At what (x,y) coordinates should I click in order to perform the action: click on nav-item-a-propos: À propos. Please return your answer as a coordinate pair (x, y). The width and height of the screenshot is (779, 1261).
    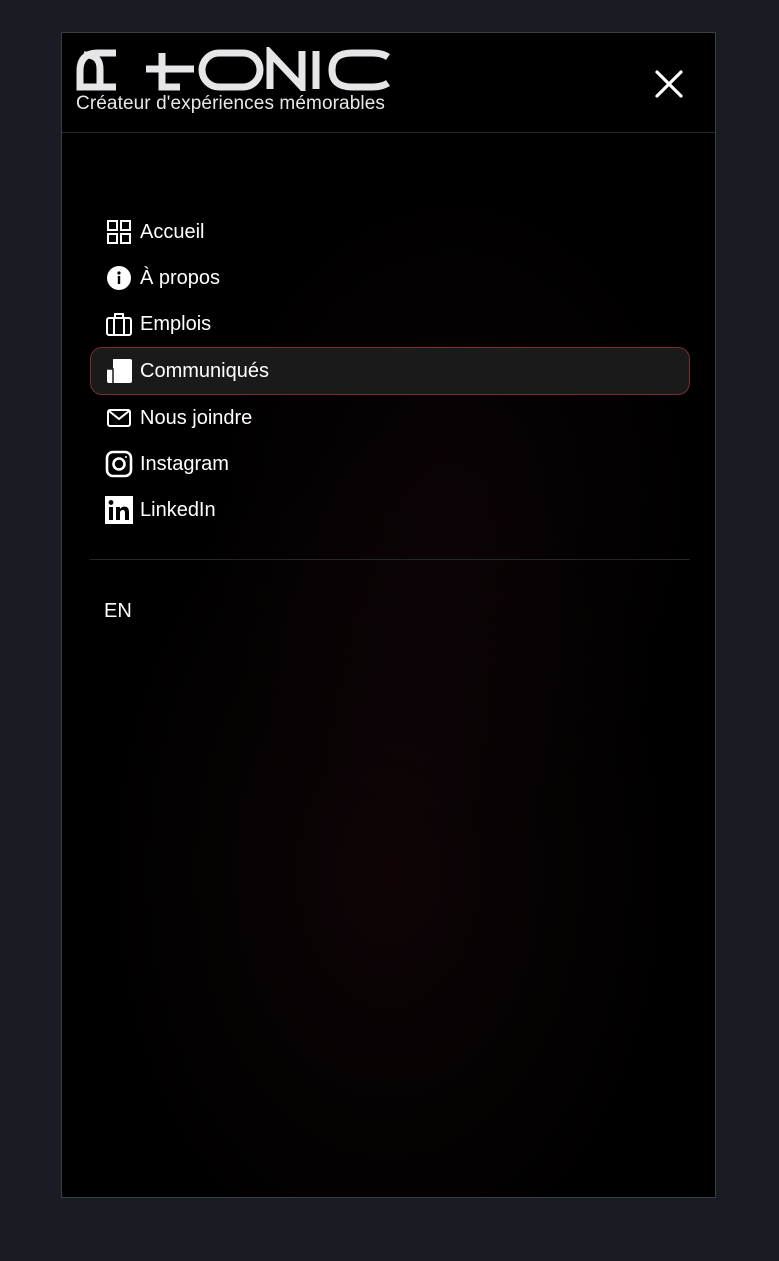
    Looking at the image, I should click on (390, 278).